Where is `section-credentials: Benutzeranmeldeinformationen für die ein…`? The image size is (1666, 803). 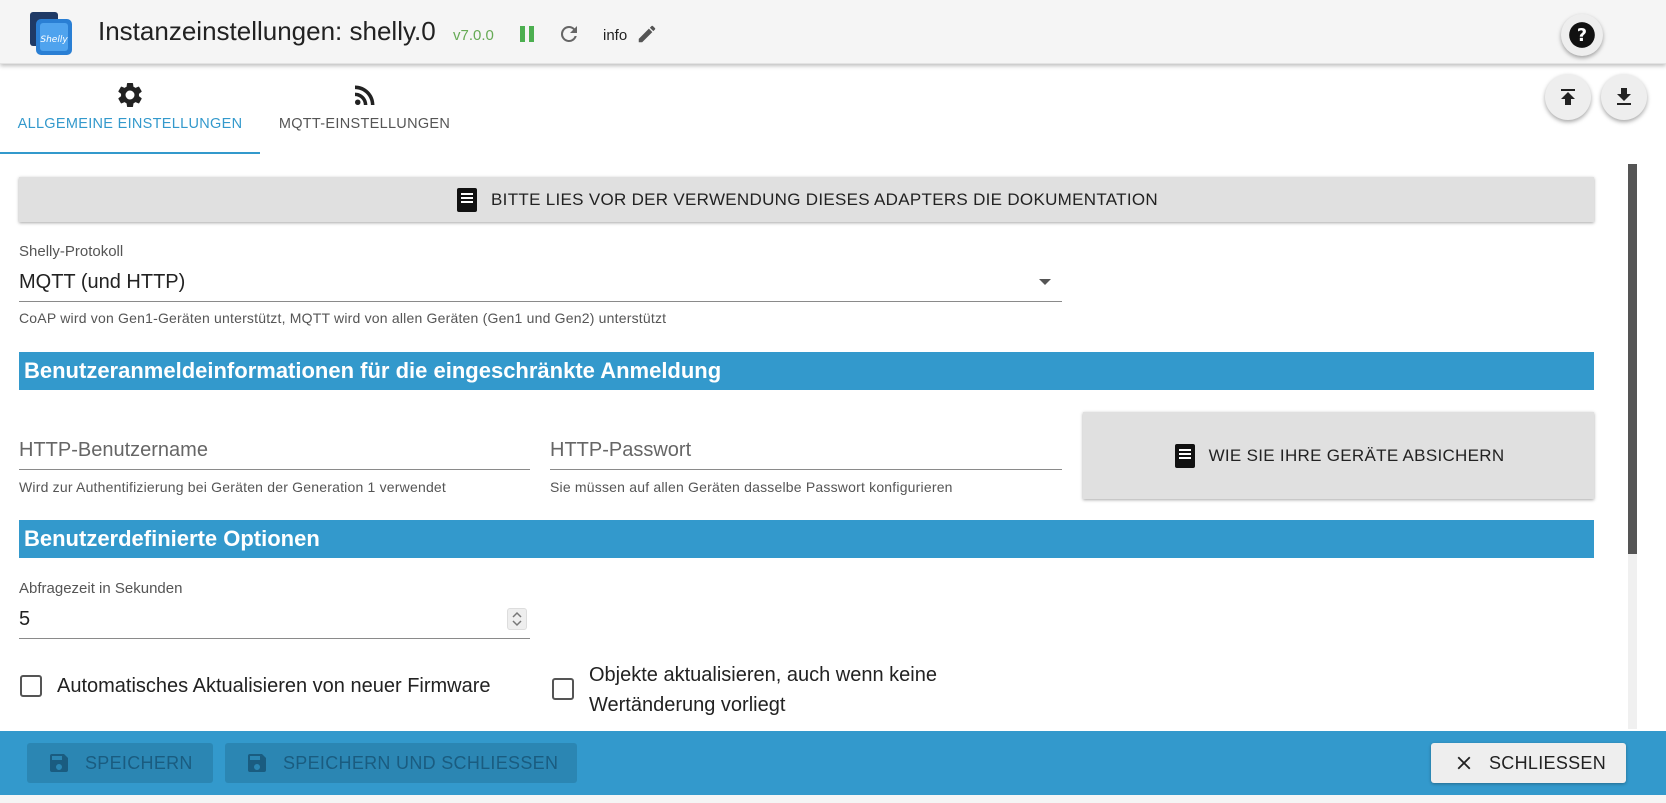
section-credentials: Benutzeranmeldeinformationen für die ein… is located at coordinates (806, 371).